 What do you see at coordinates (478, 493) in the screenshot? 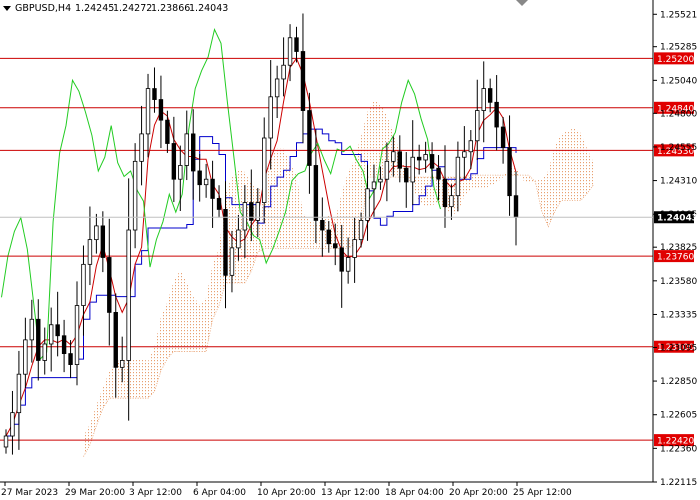
I see `time-tick-label: 20 Apr 20:00` at bounding box center [478, 493].